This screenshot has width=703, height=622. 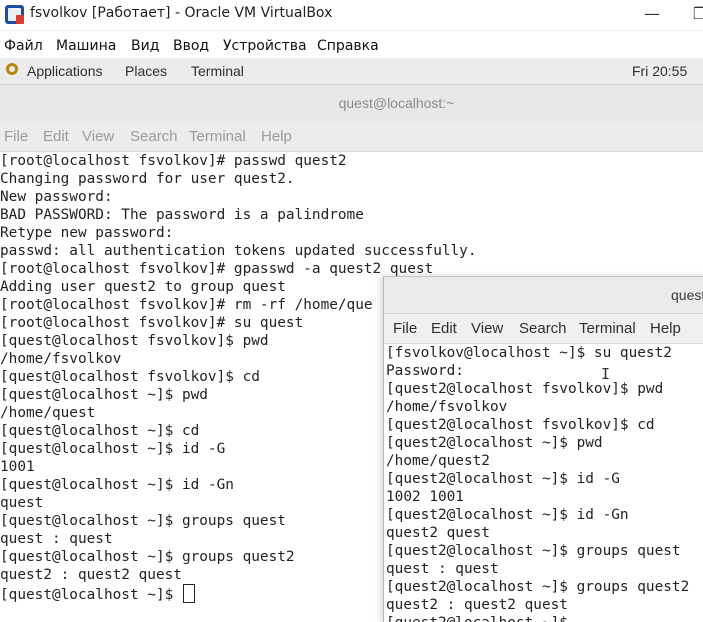 I want to click on terminal-line: 1002 1001, so click(x=425, y=497).